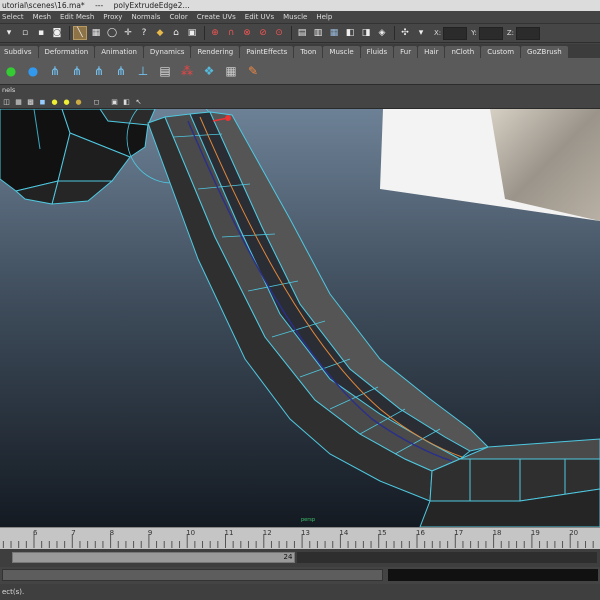 This screenshot has width=600, height=600. I want to click on shelf-tab-muscle: Muscle, so click(341, 52).